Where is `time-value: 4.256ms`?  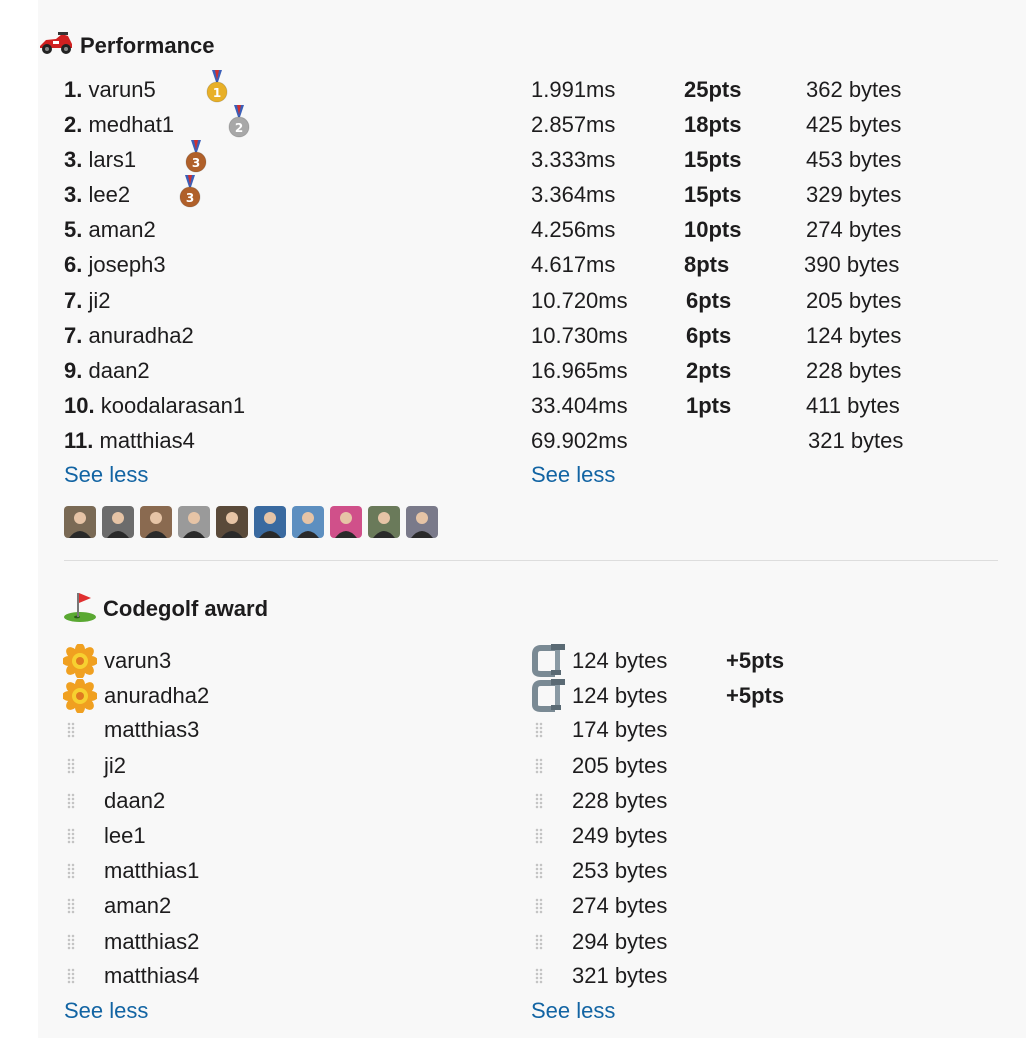
time-value: 4.256ms is located at coordinates (573, 229).